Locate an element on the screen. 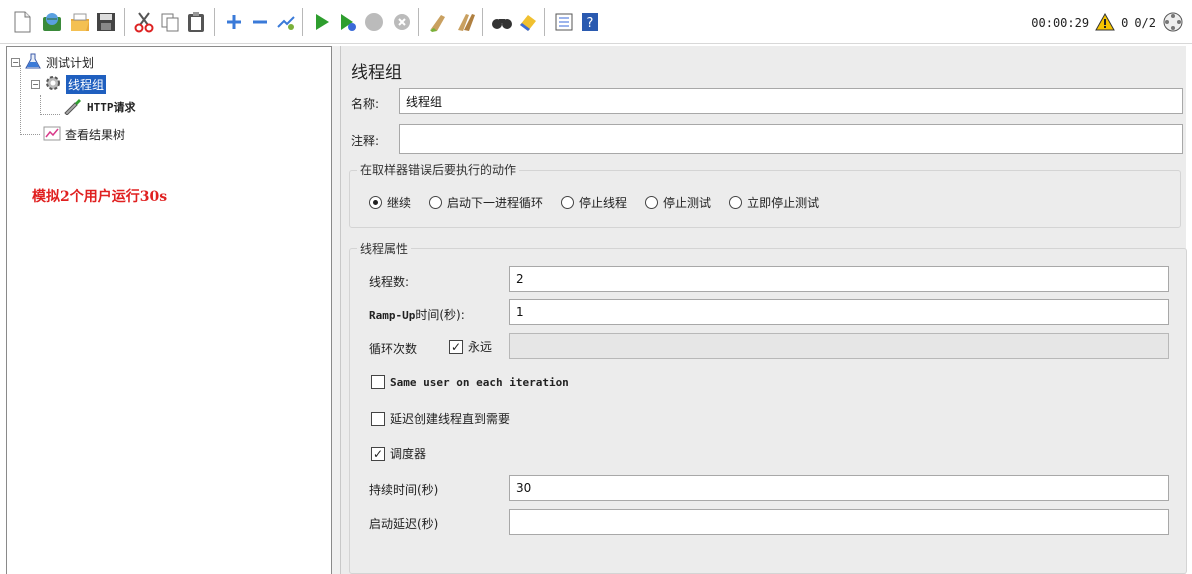 The height and width of the screenshot is (574, 1192). flask-icon is located at coordinates (33, 62).